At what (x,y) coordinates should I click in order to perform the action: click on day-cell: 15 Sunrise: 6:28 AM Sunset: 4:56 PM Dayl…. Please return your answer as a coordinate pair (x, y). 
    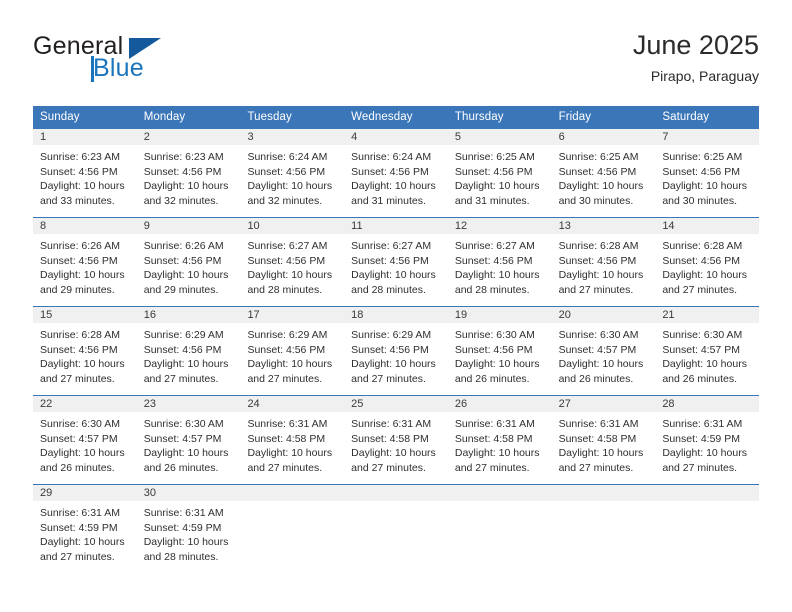
    Looking at the image, I should click on (85, 351).